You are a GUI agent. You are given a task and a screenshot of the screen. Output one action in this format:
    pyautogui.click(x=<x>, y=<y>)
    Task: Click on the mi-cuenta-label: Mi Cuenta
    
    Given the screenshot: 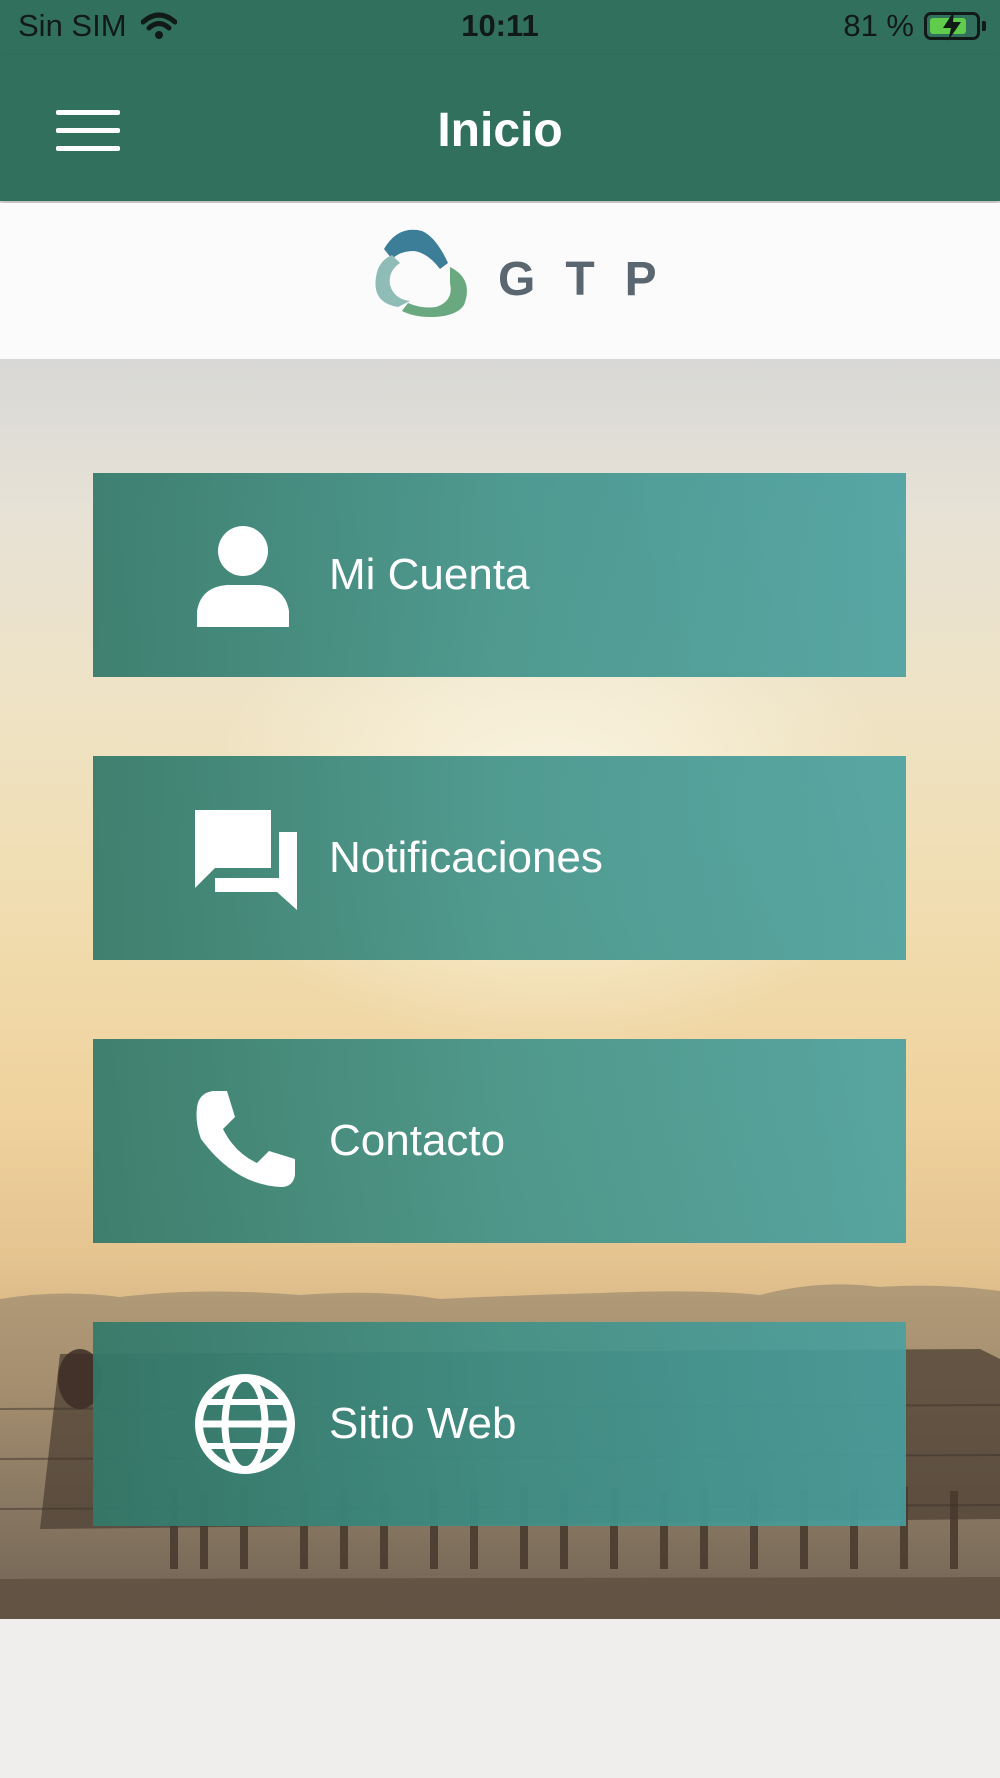 What is the action you would take?
    pyautogui.click(x=429, y=574)
    